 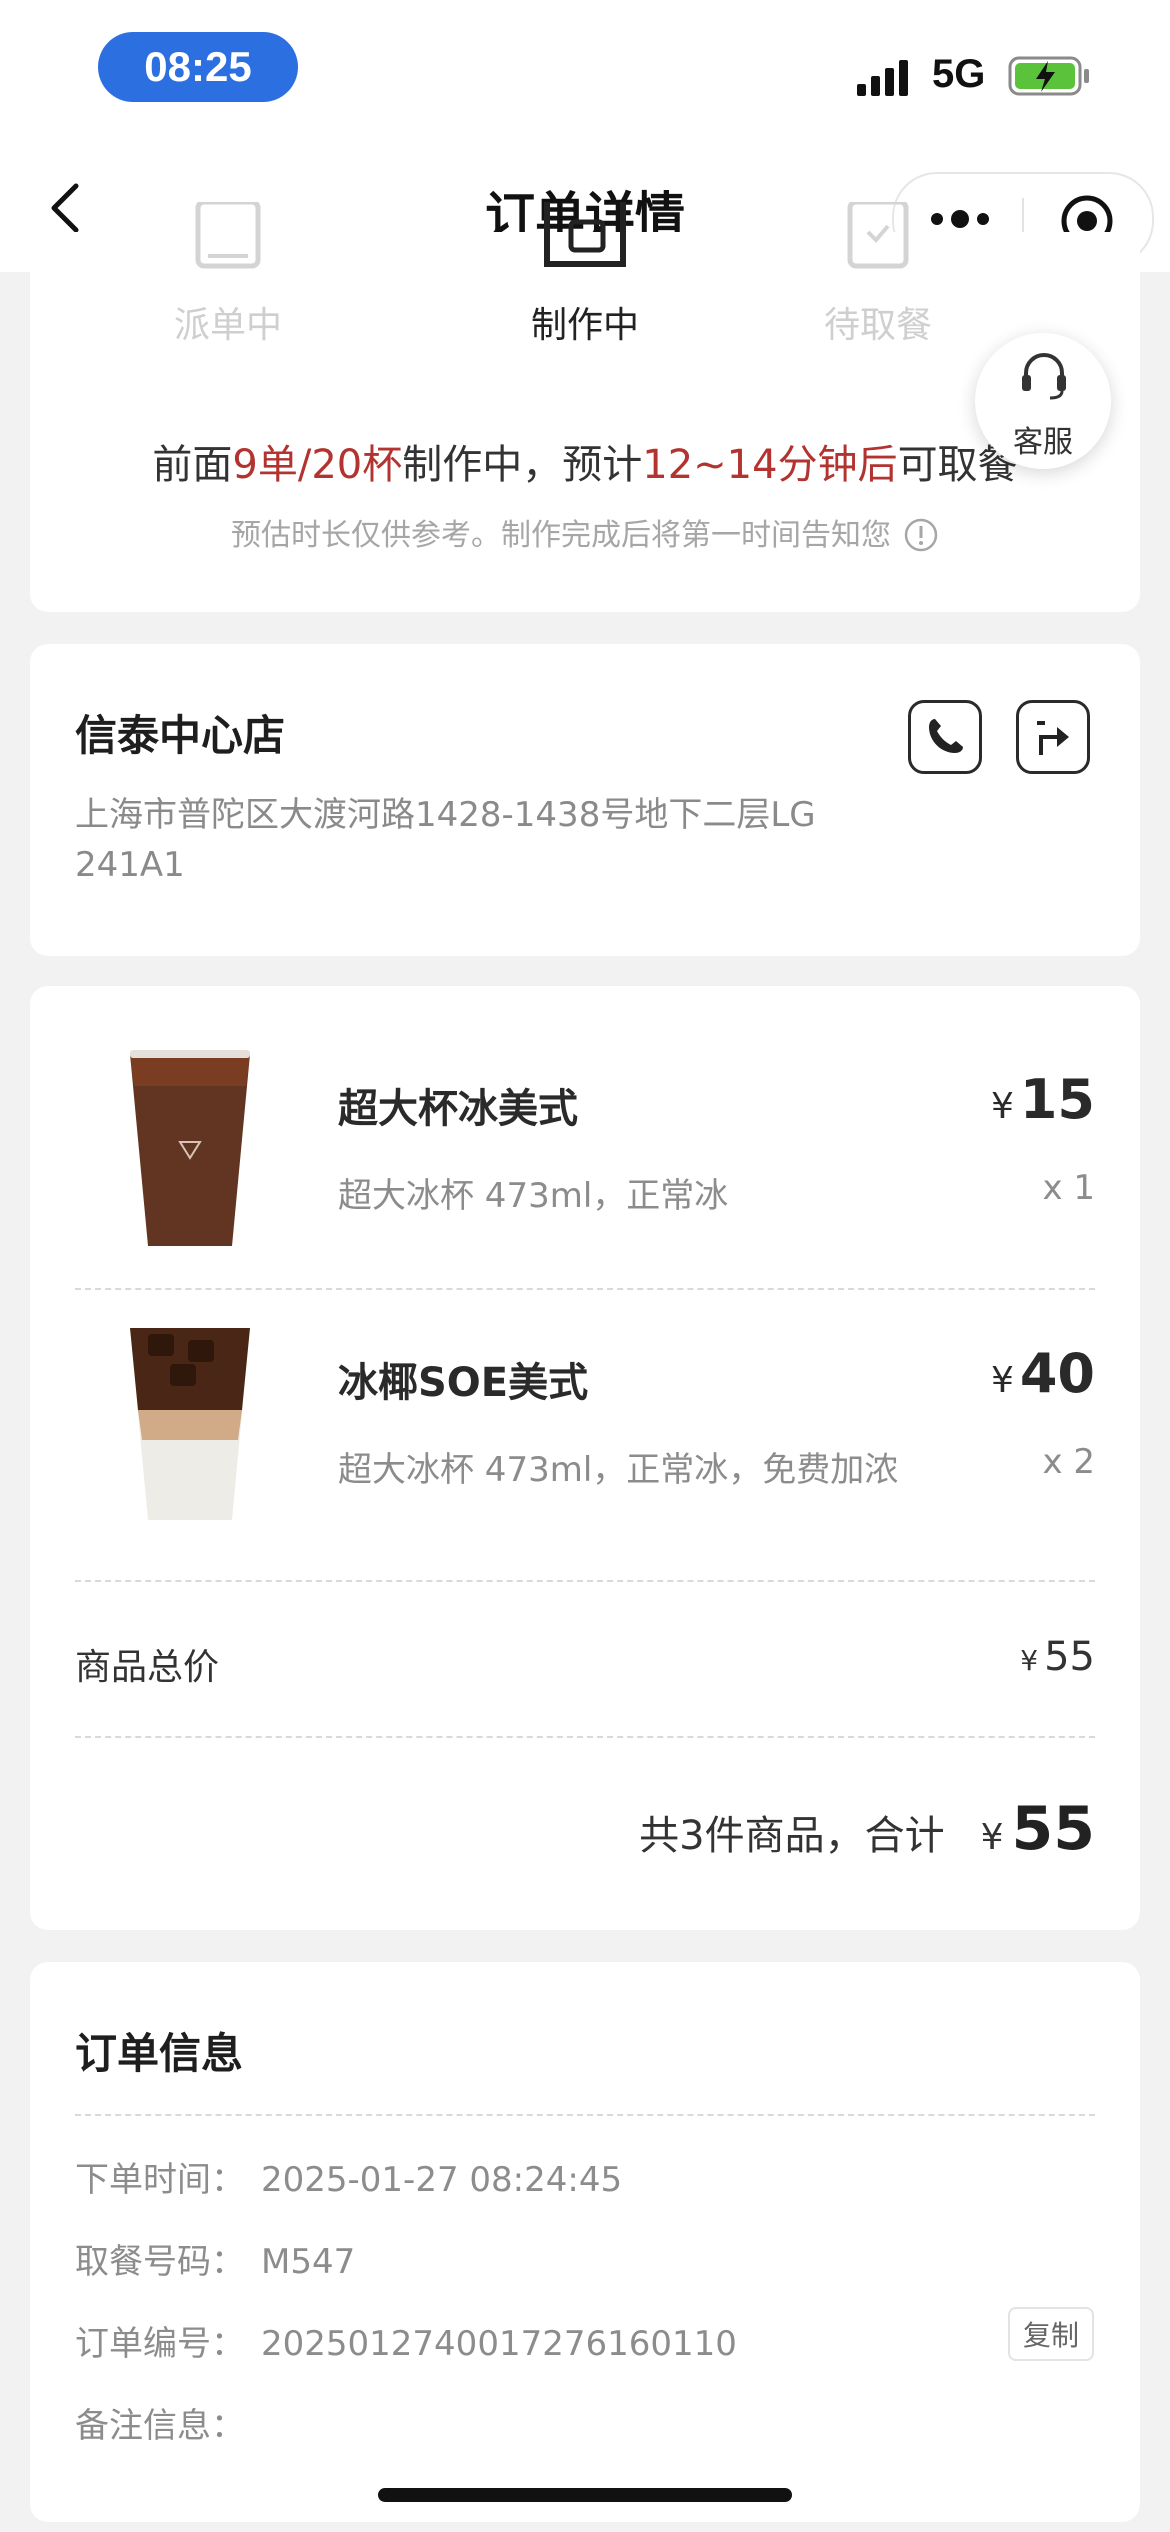 What do you see at coordinates (585, 1161) in the screenshot?
I see `order-item: 超大杯冰美式 超大冰杯 473ml，正常冰 ¥15 x 1` at bounding box center [585, 1161].